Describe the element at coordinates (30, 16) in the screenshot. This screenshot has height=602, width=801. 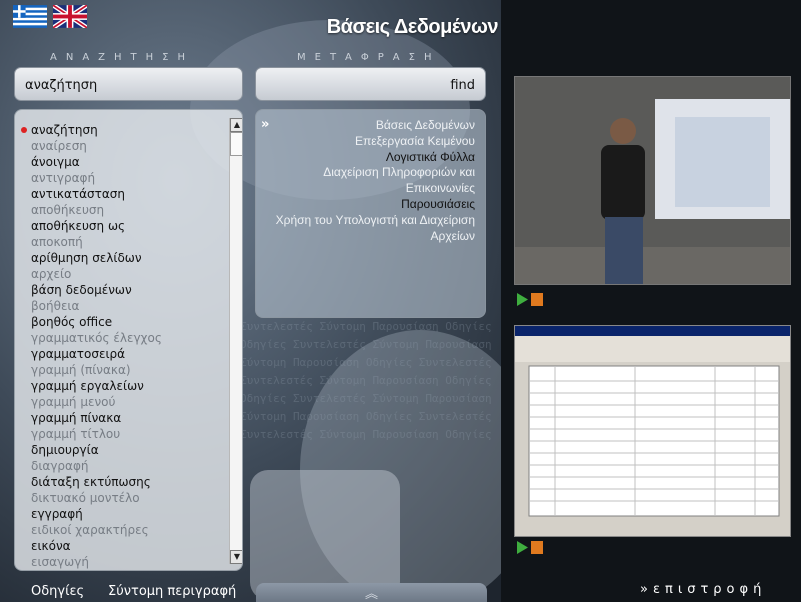
I see `greek-flag-icon` at that location.